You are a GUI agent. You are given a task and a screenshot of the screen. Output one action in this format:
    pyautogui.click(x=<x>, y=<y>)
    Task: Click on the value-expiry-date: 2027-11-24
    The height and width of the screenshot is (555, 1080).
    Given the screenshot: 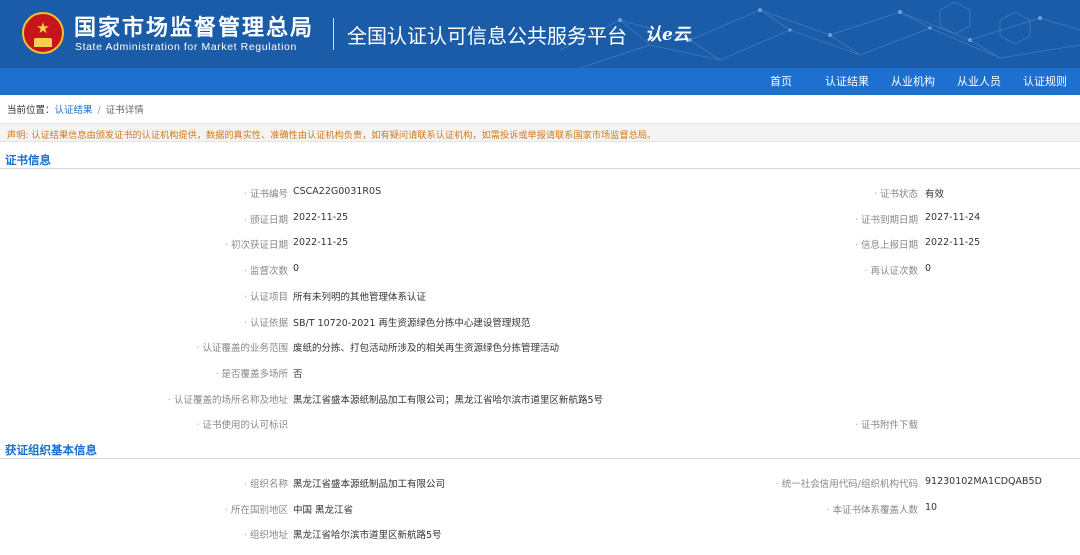 What is the action you would take?
    pyautogui.click(x=953, y=217)
    